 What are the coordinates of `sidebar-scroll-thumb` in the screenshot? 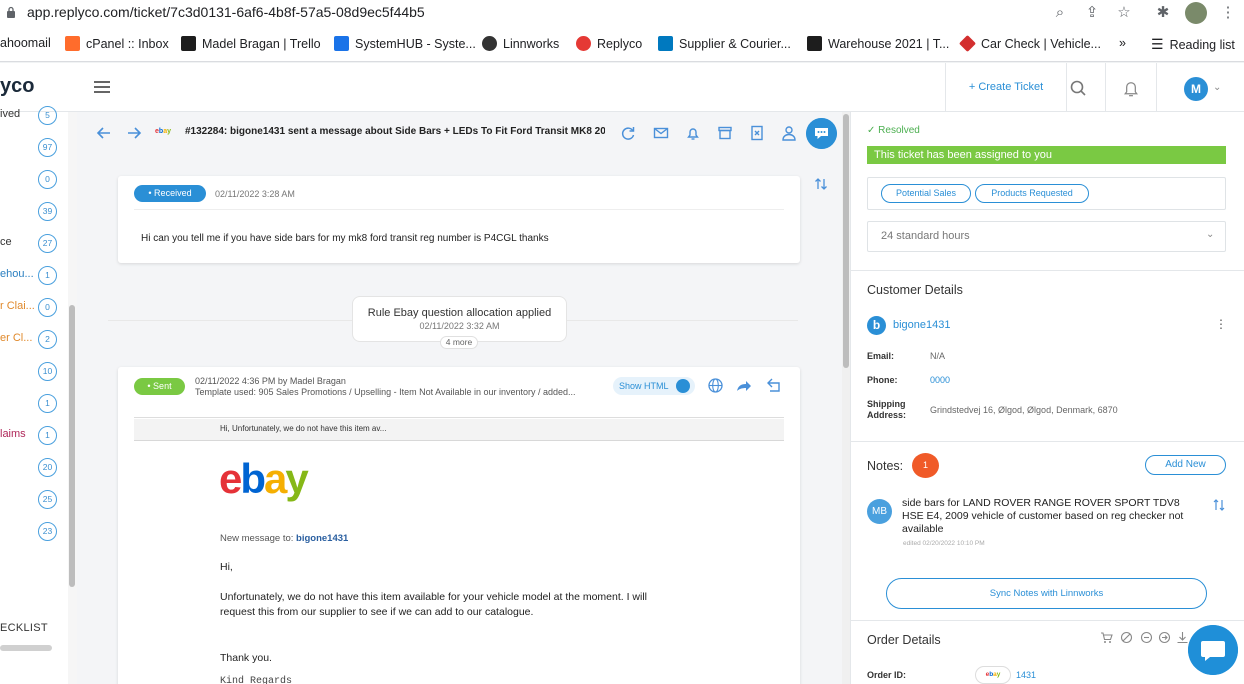 It's located at (72, 446).